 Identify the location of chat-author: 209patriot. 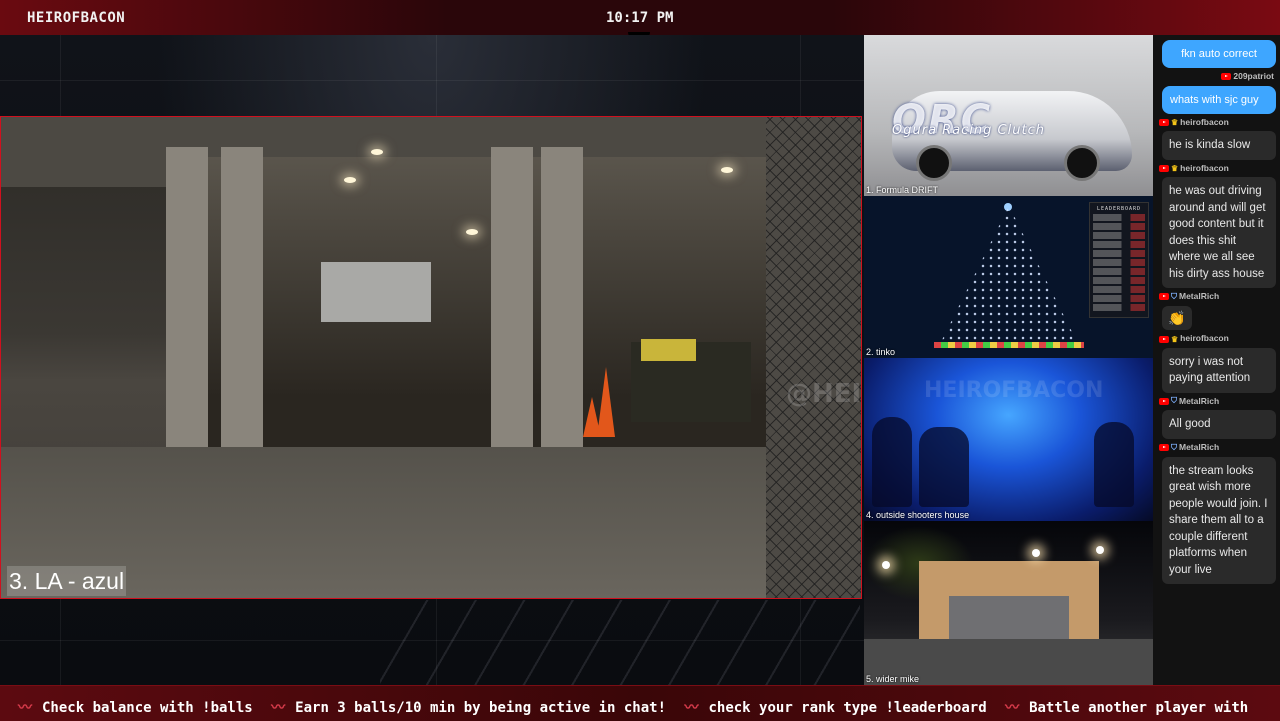
(1216, 76).